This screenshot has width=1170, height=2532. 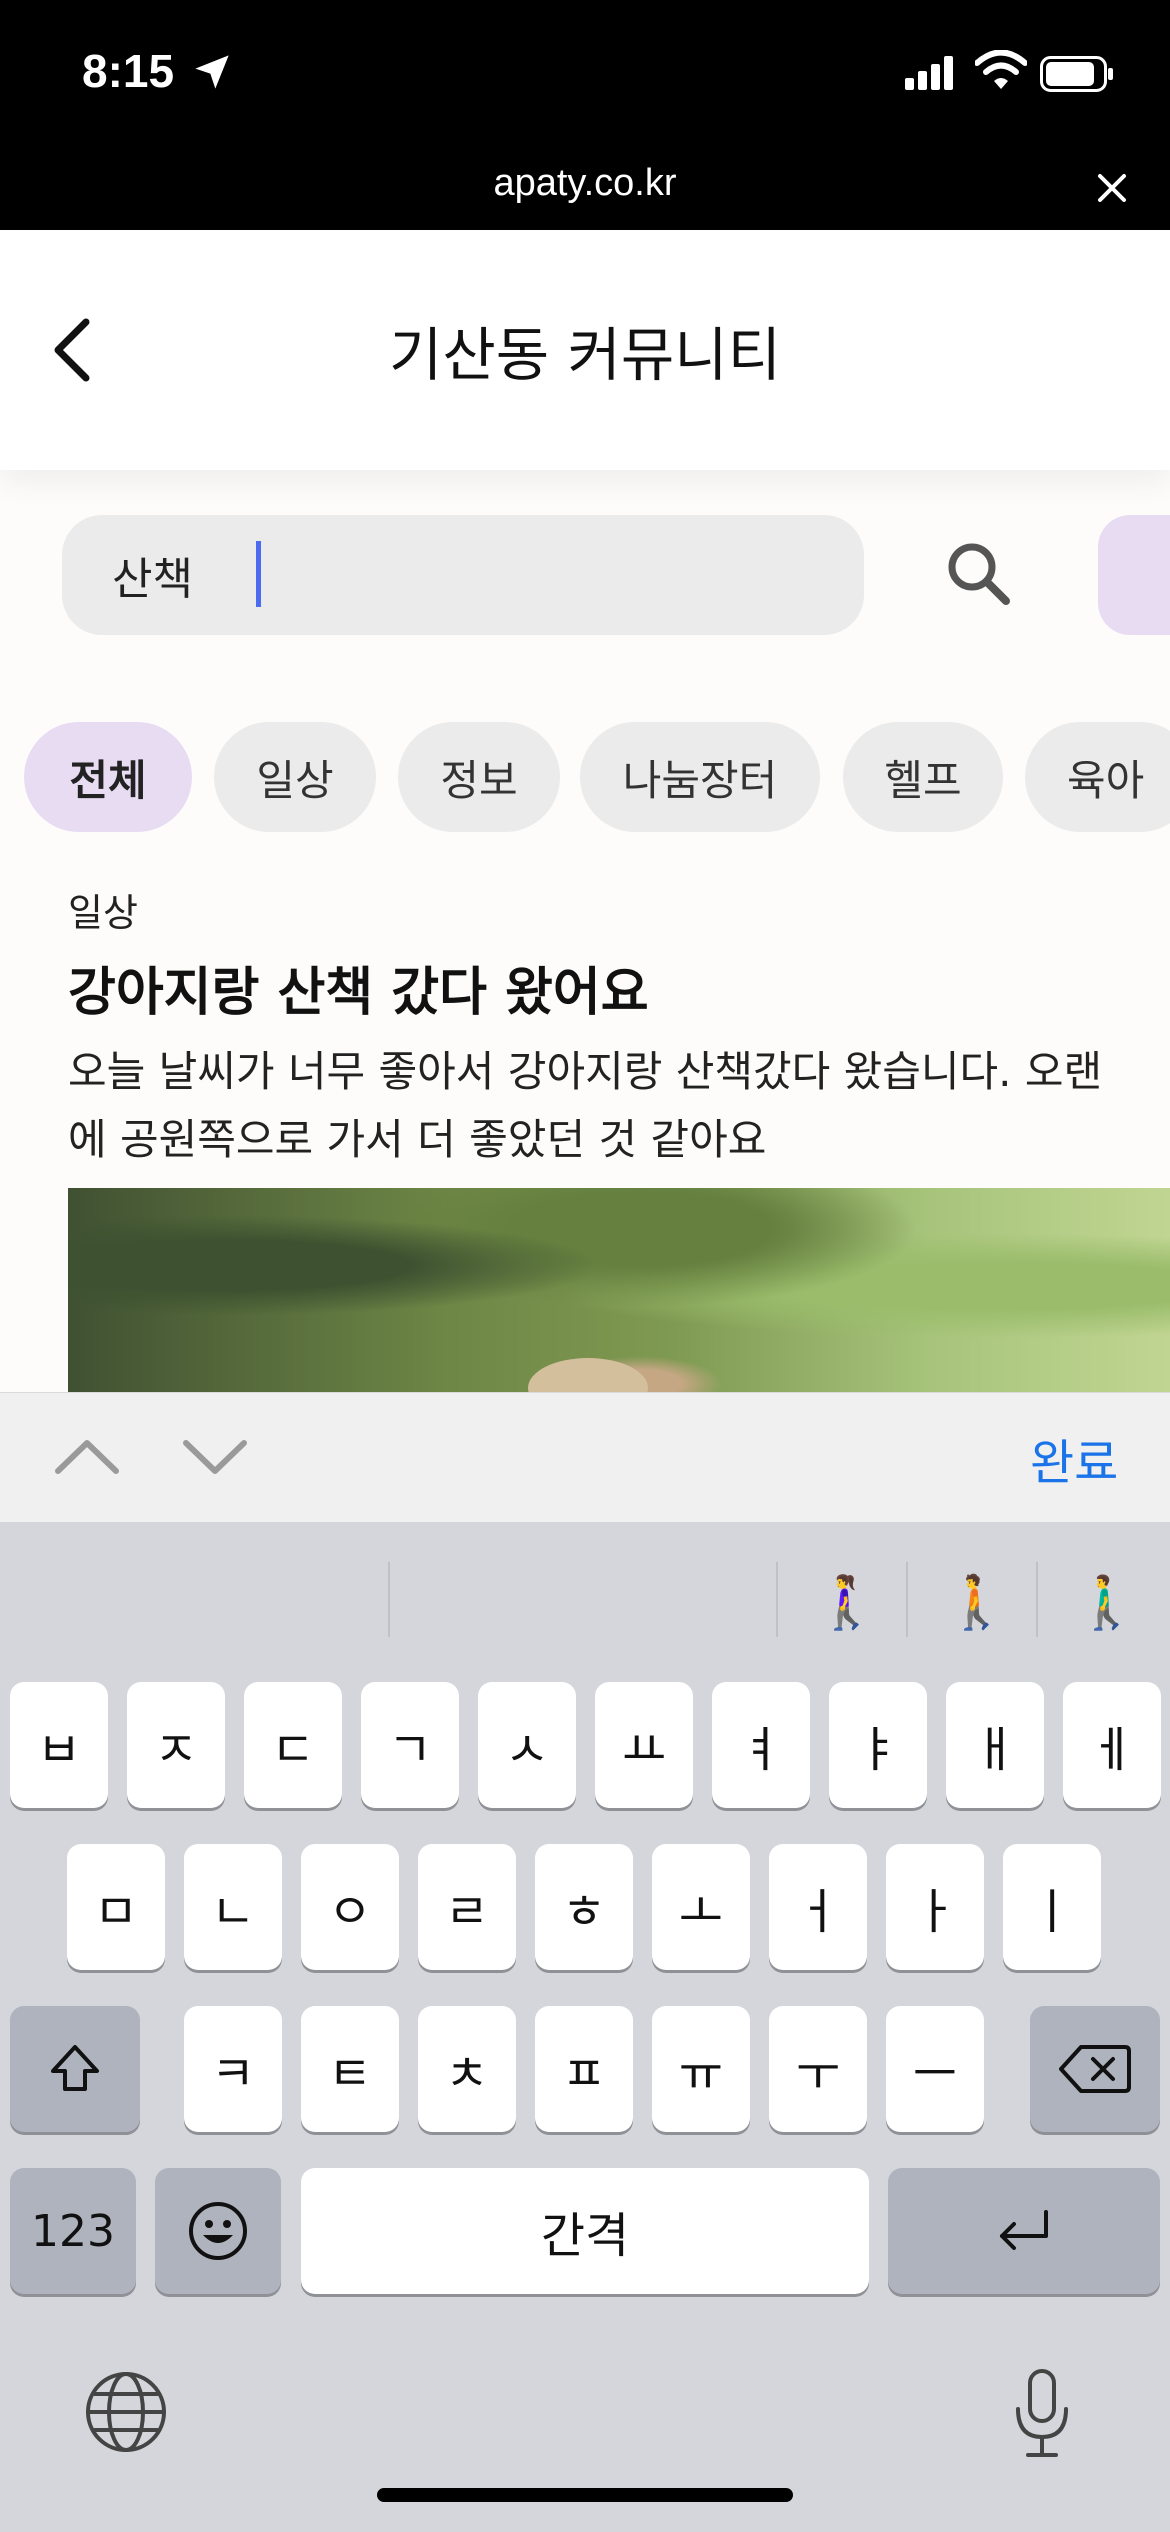 What do you see at coordinates (846, 1602) in the screenshot?
I see `emoji-suggestion: 🚶‍♀️` at bounding box center [846, 1602].